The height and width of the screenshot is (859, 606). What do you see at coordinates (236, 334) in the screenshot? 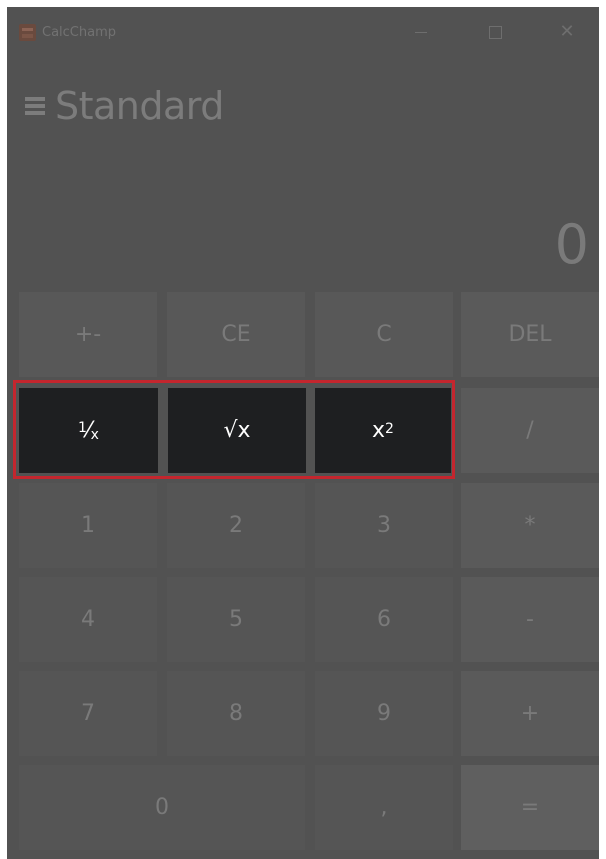
I see `clear-entry-button: CE` at bounding box center [236, 334].